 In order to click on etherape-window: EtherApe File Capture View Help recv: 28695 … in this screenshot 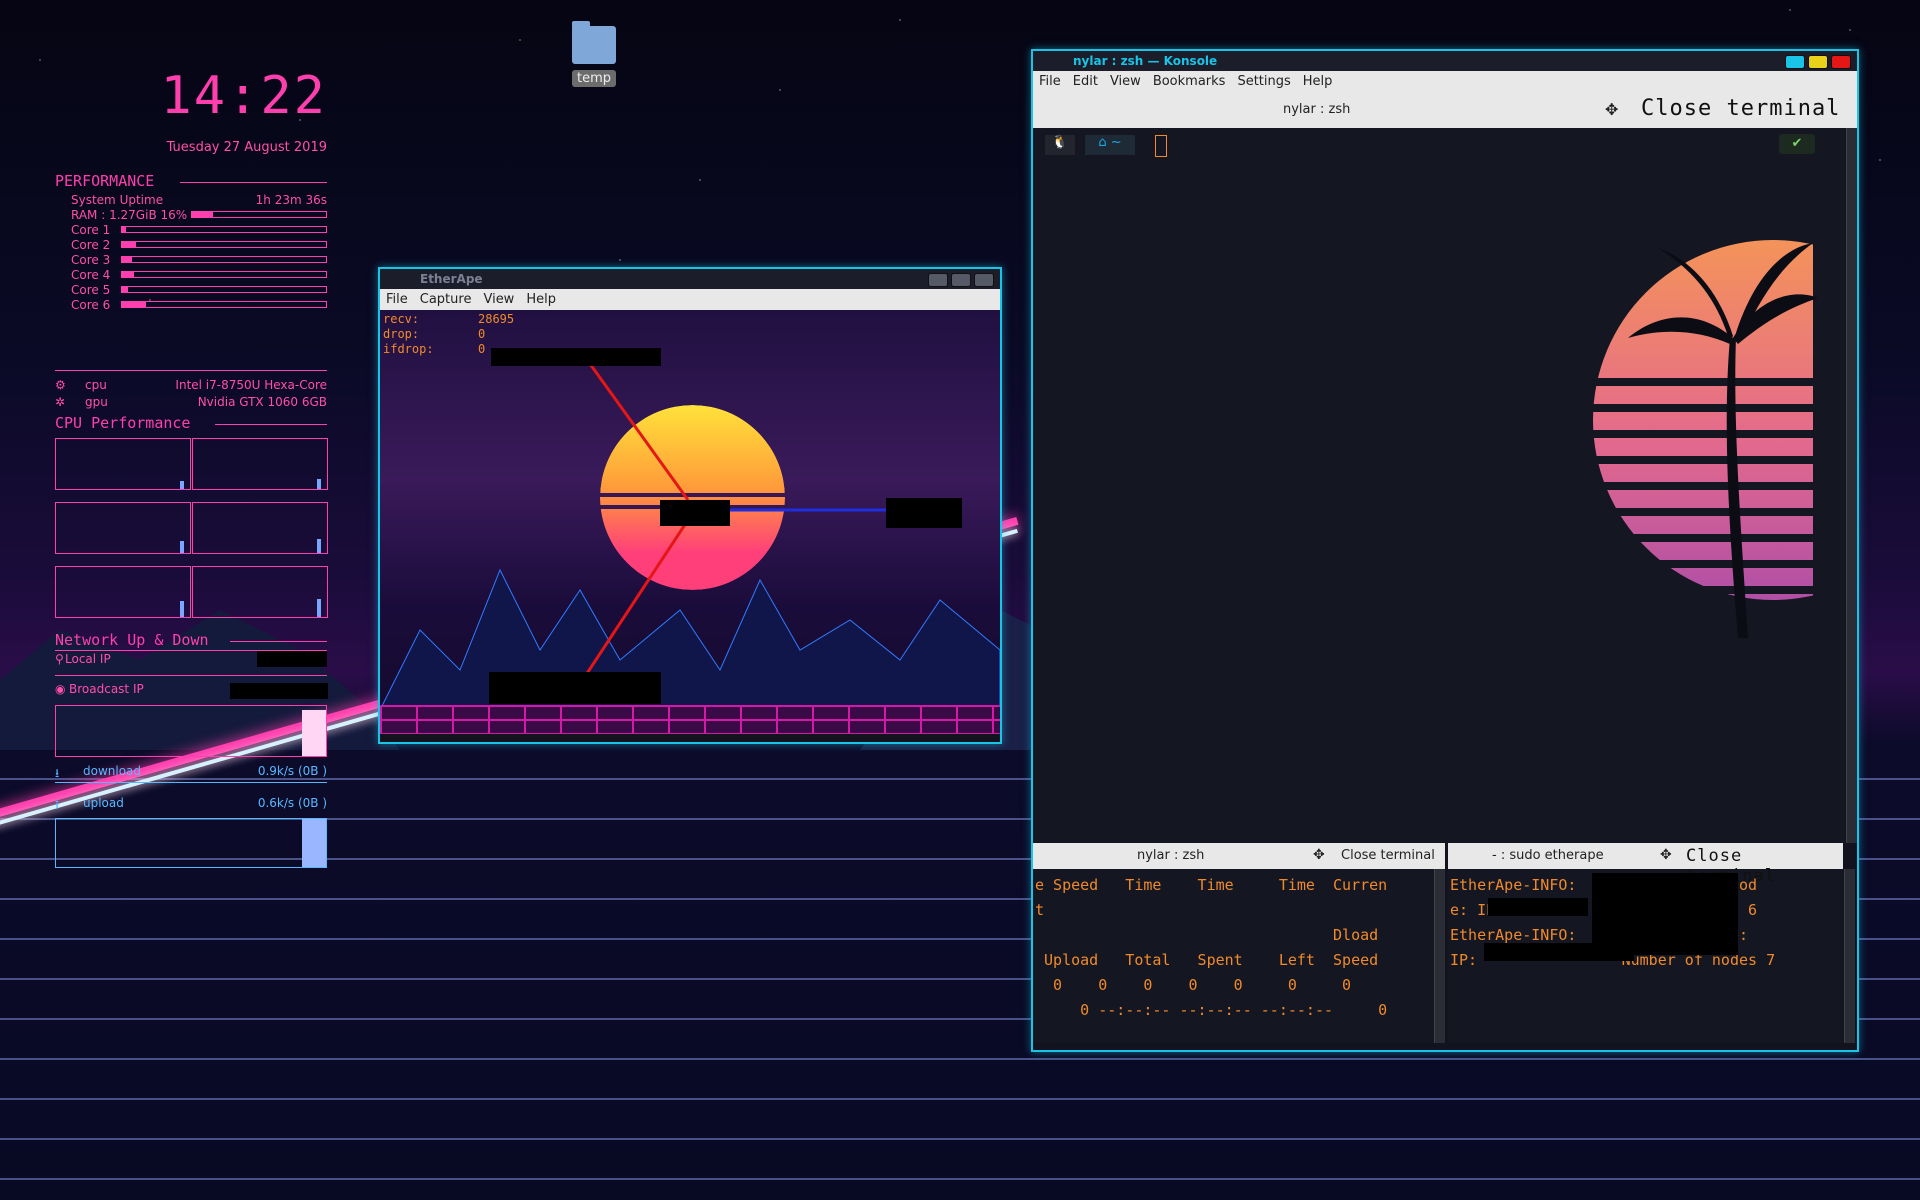, I will do `click(690, 505)`.